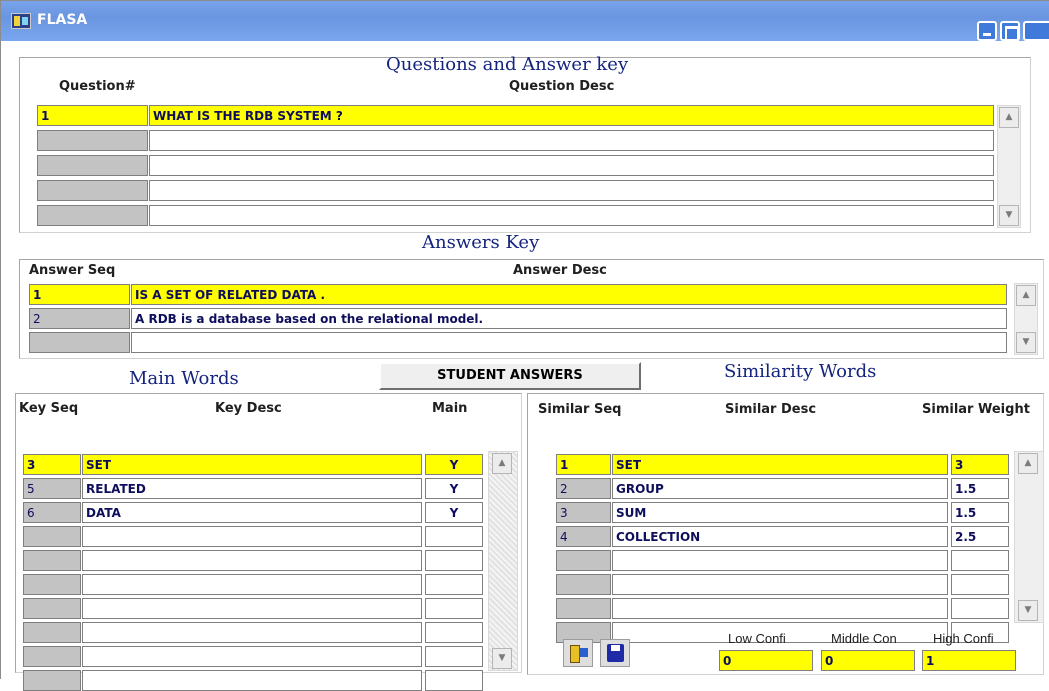 The width and height of the screenshot is (1049, 691). What do you see at coordinates (52, 512) in the screenshot?
I see `key-seq-cell: 6` at bounding box center [52, 512].